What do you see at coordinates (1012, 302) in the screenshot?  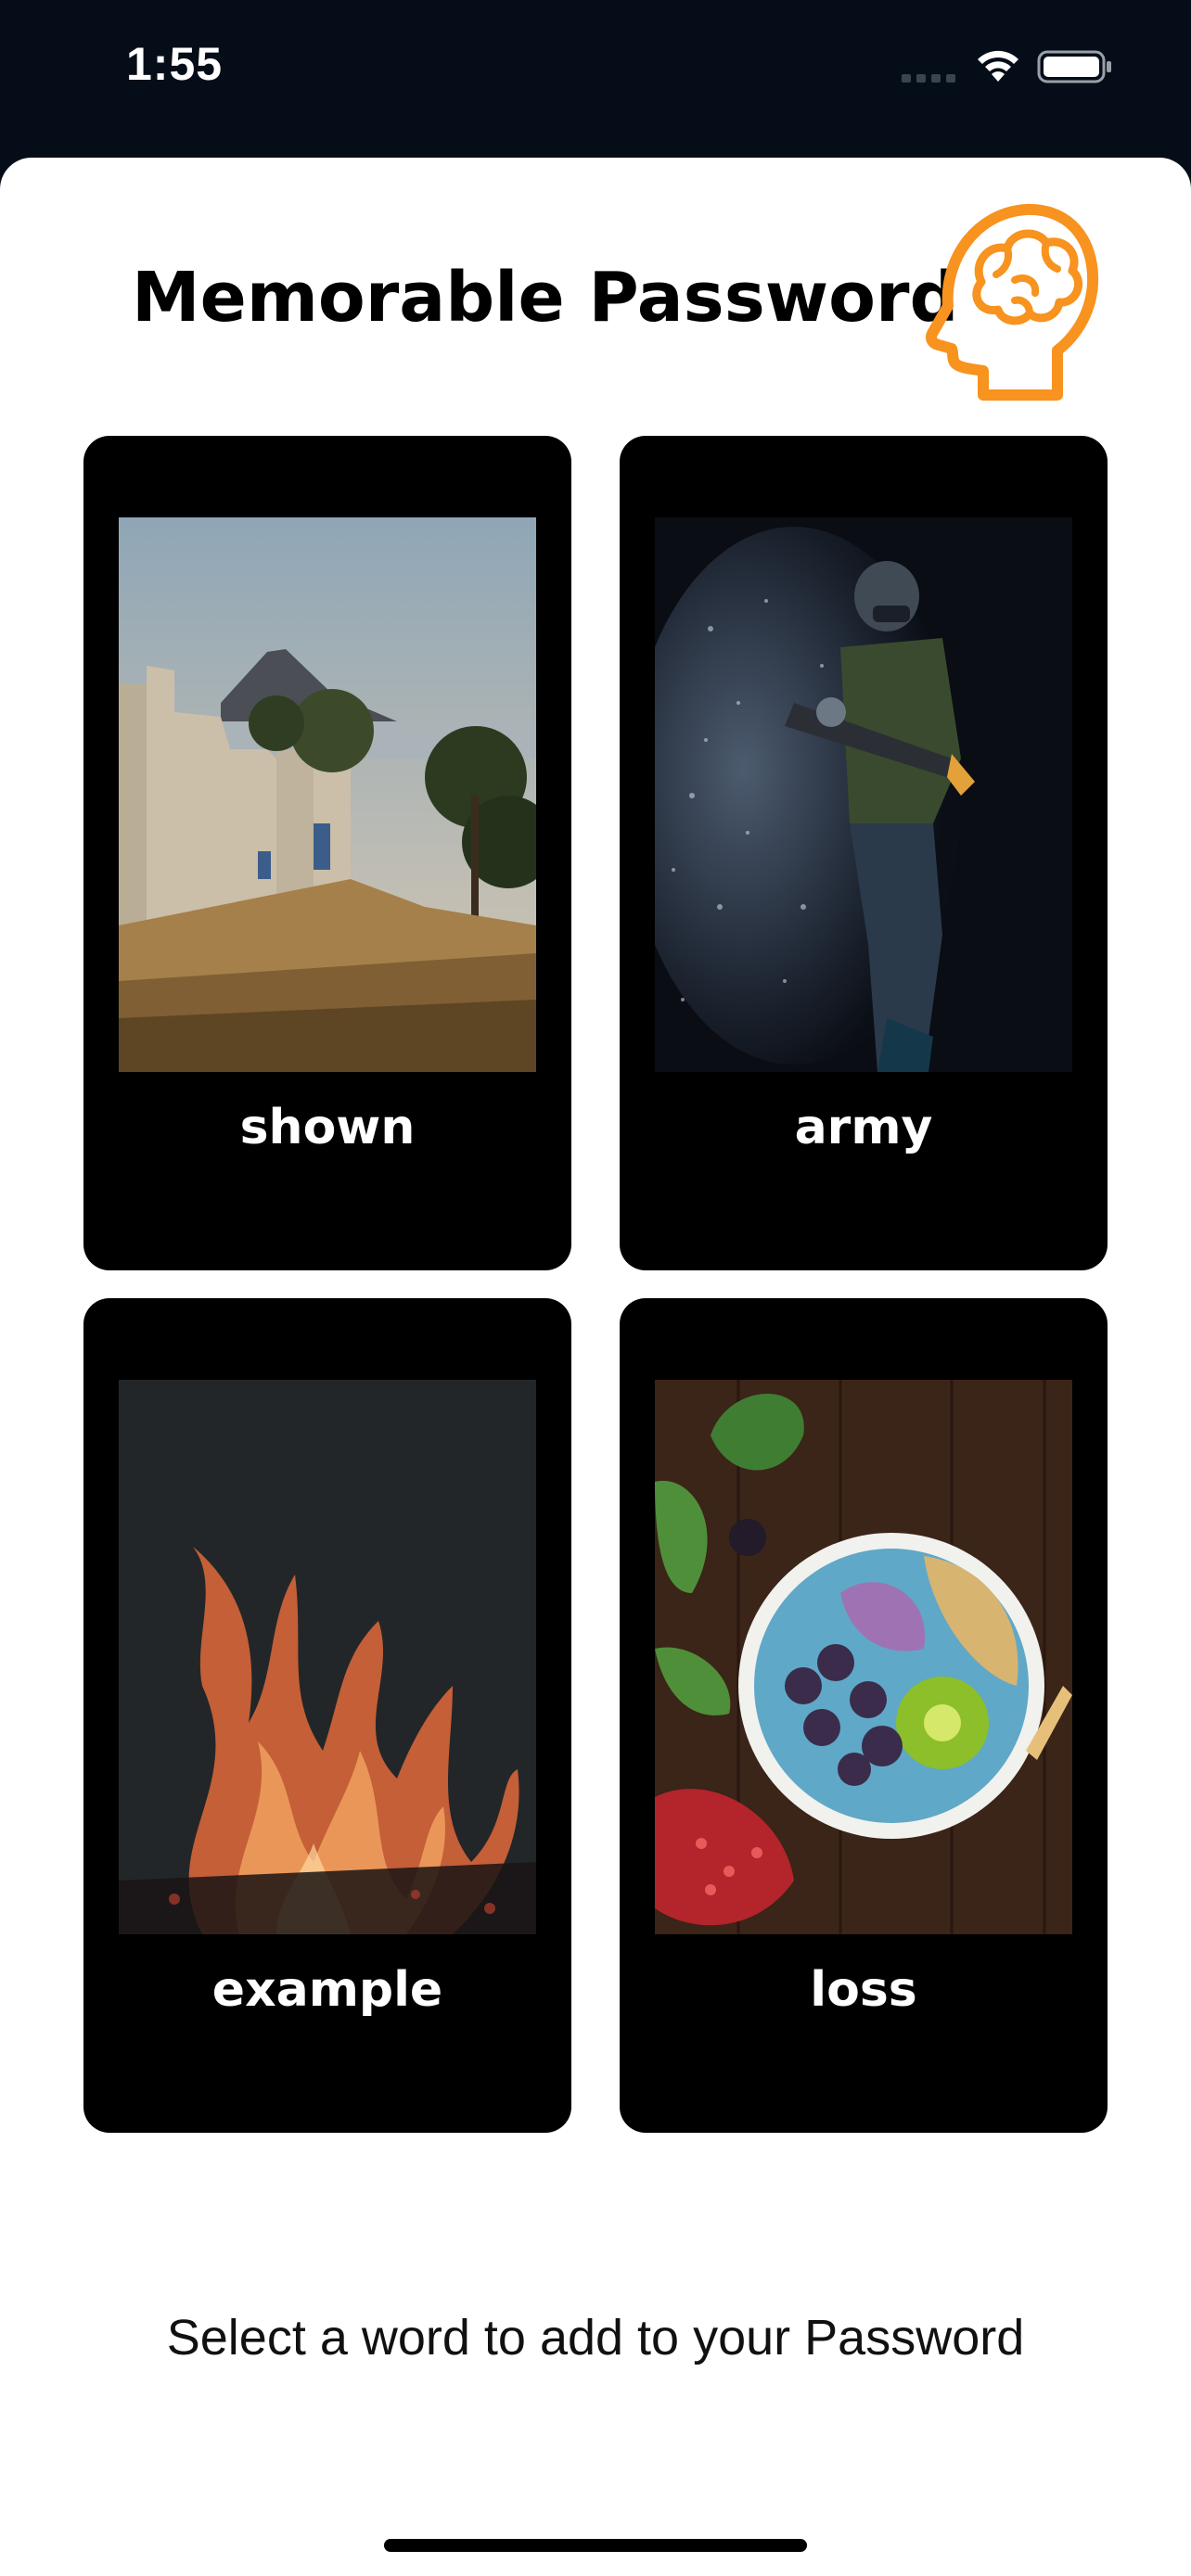 I see `brain-head-icon` at bounding box center [1012, 302].